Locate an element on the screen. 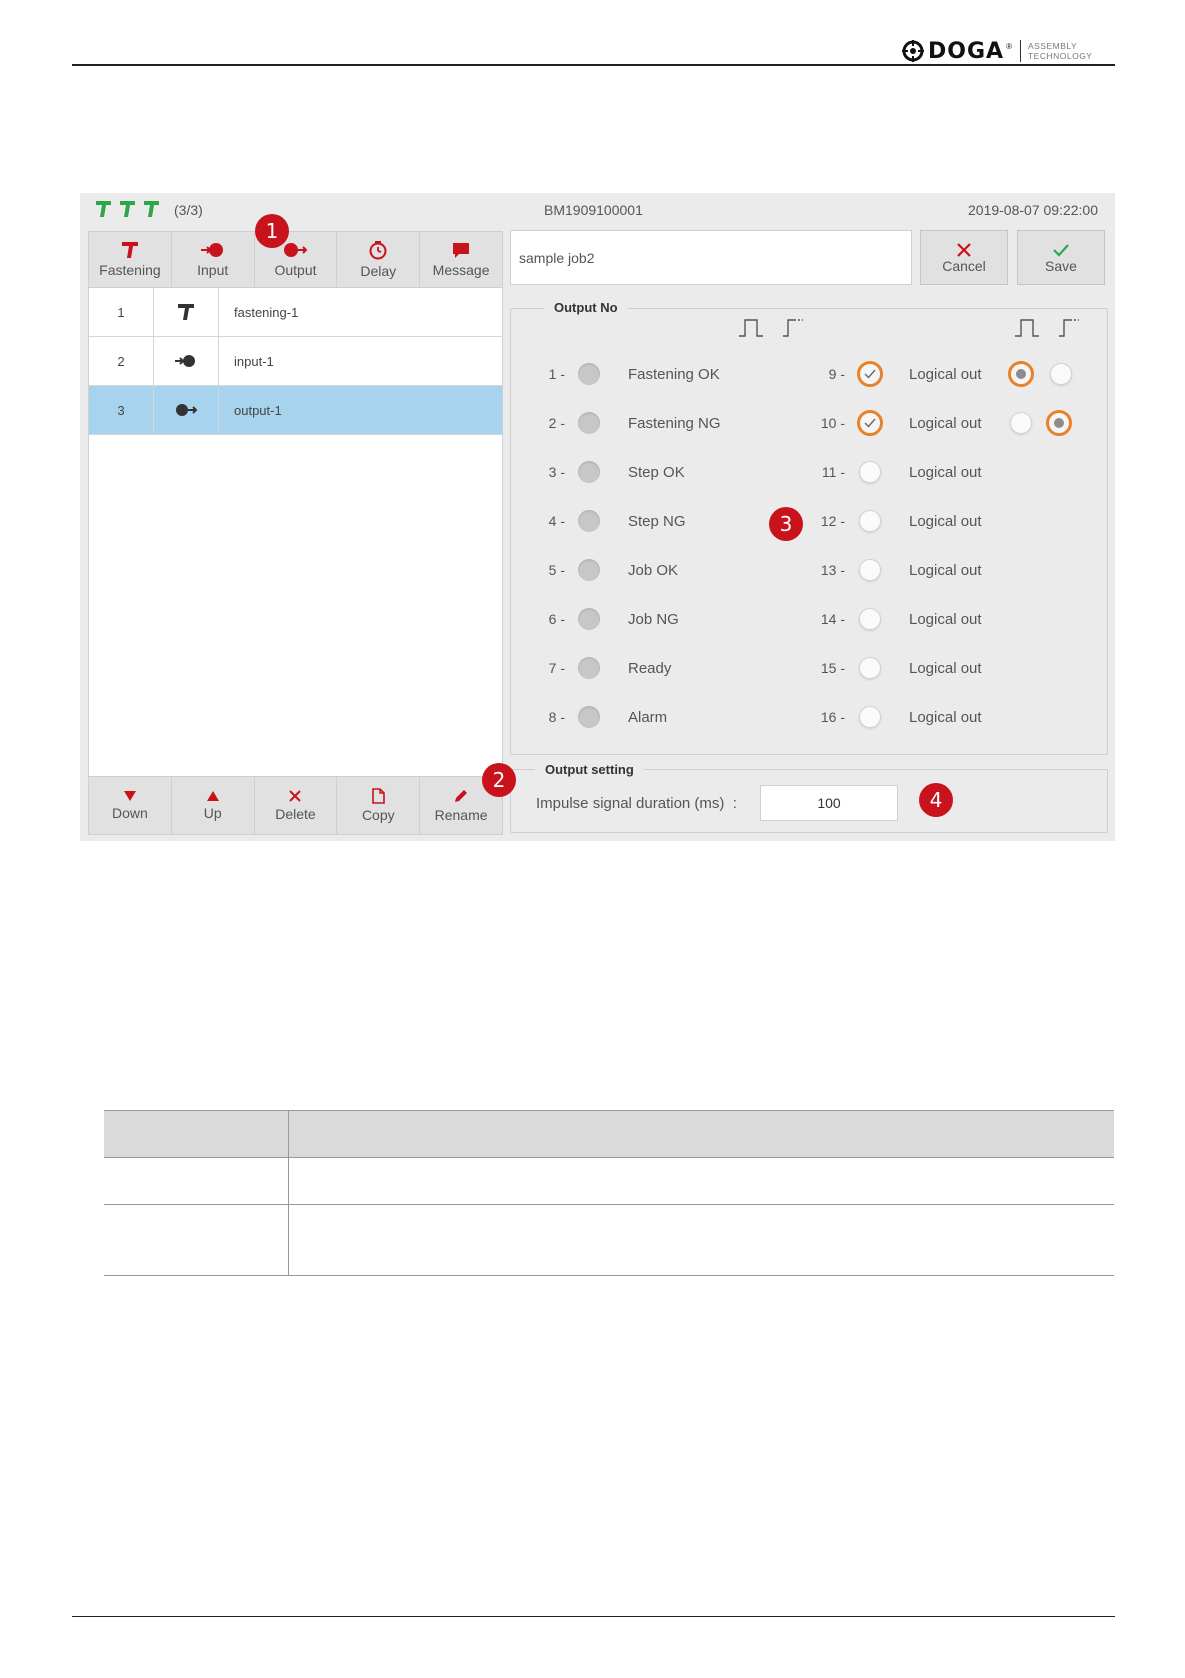 This screenshot has height=1678, width=1185. step-list: 1 fastening-1 2 input-1 3 output-1 is located at coordinates (295, 532).